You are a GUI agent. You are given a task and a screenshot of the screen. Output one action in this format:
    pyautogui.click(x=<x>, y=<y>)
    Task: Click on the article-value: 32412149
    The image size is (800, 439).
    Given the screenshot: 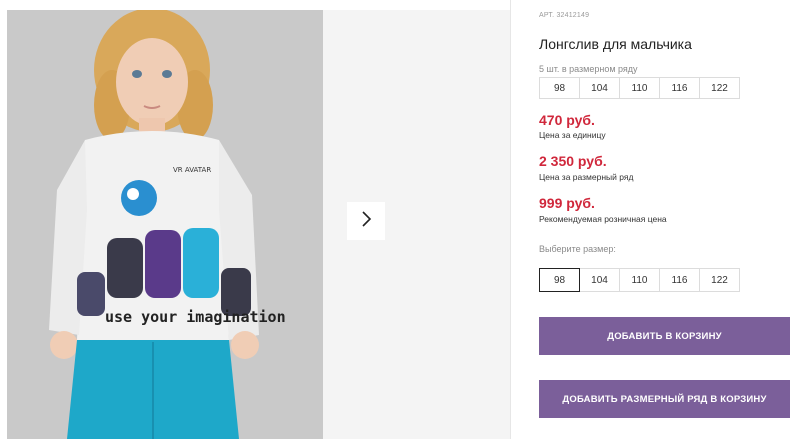 What is the action you would take?
    pyautogui.click(x=573, y=15)
    